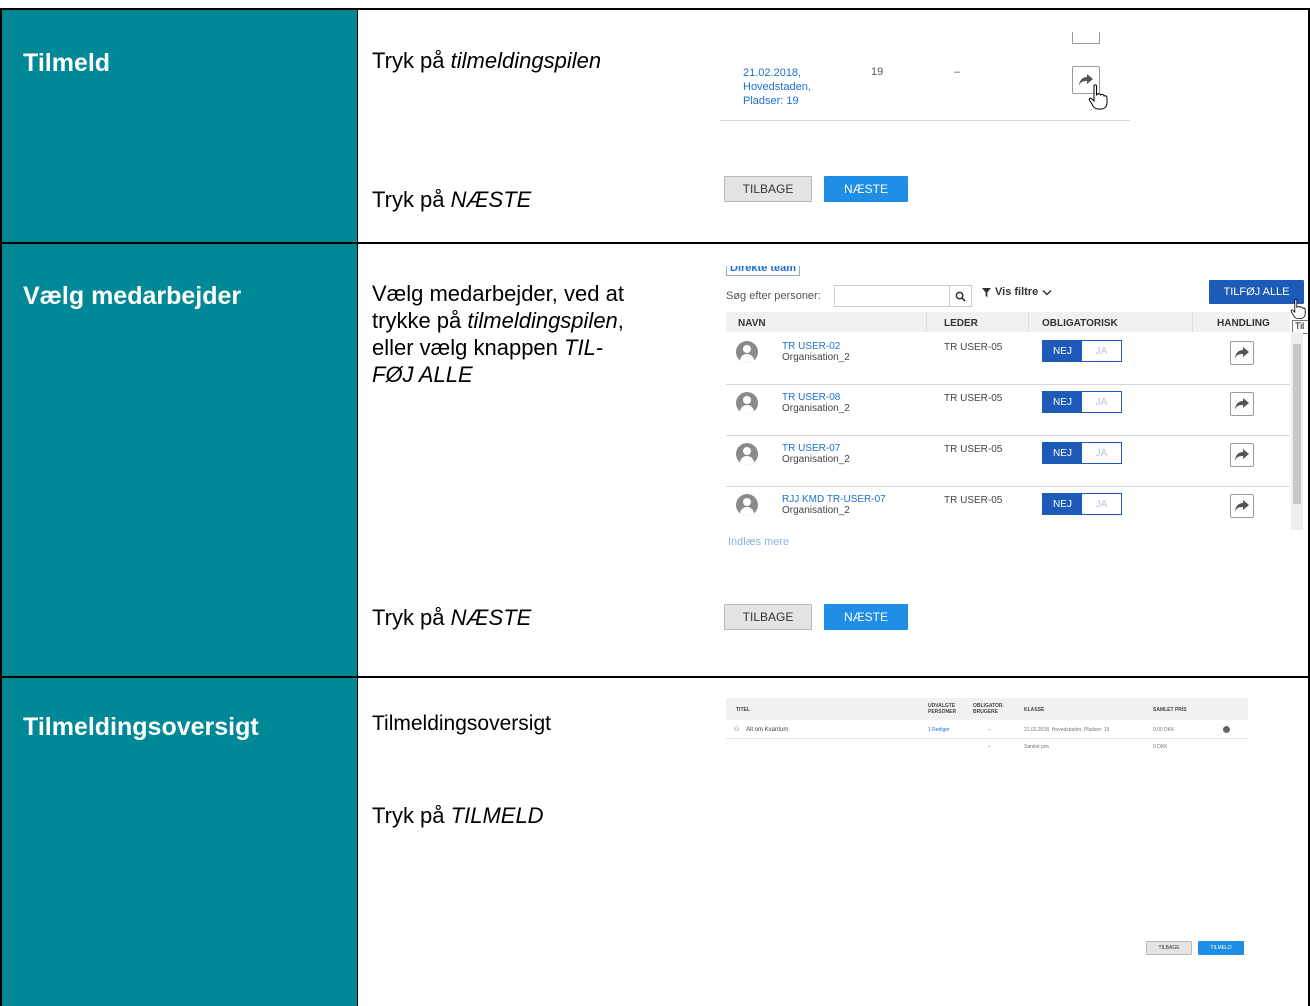 The width and height of the screenshot is (1310, 1006). Describe the element at coordinates (988, 709) in the screenshot. I see `col-mandatory: OBLIGATOR. BRUGERE` at that location.